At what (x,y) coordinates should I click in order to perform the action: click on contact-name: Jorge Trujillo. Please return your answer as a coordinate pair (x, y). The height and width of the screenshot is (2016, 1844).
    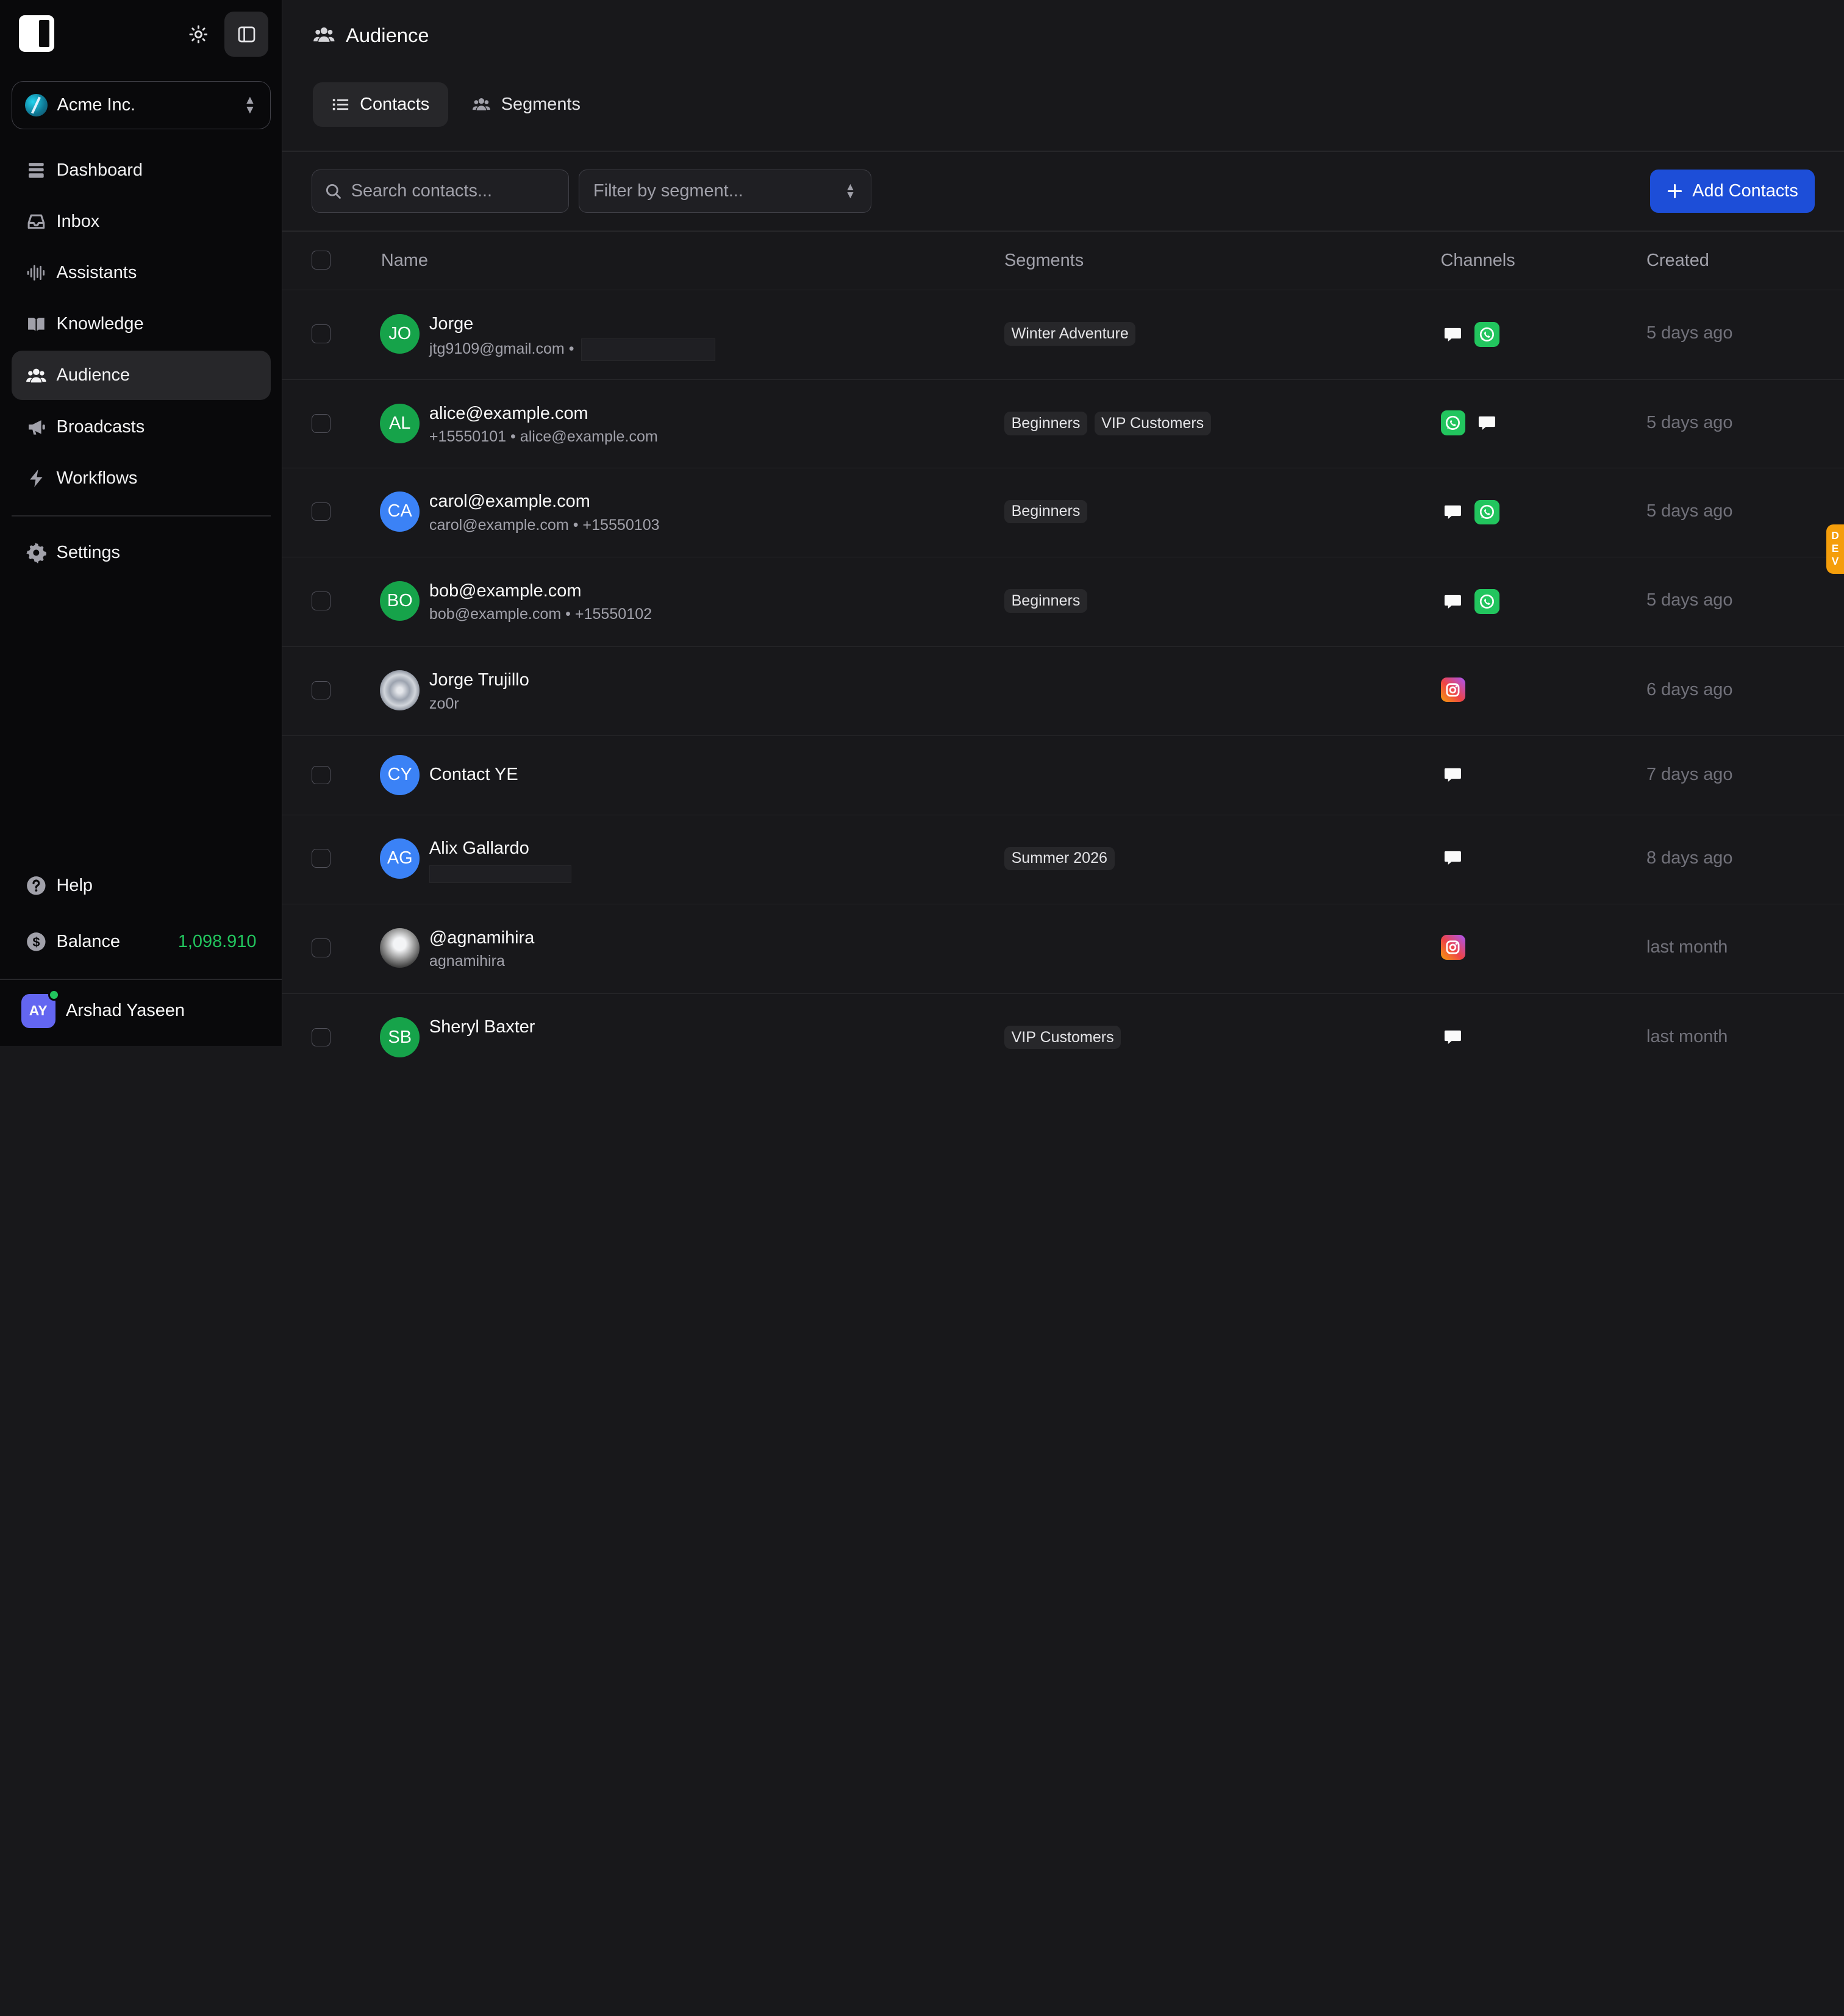
    Looking at the image, I should click on (479, 680).